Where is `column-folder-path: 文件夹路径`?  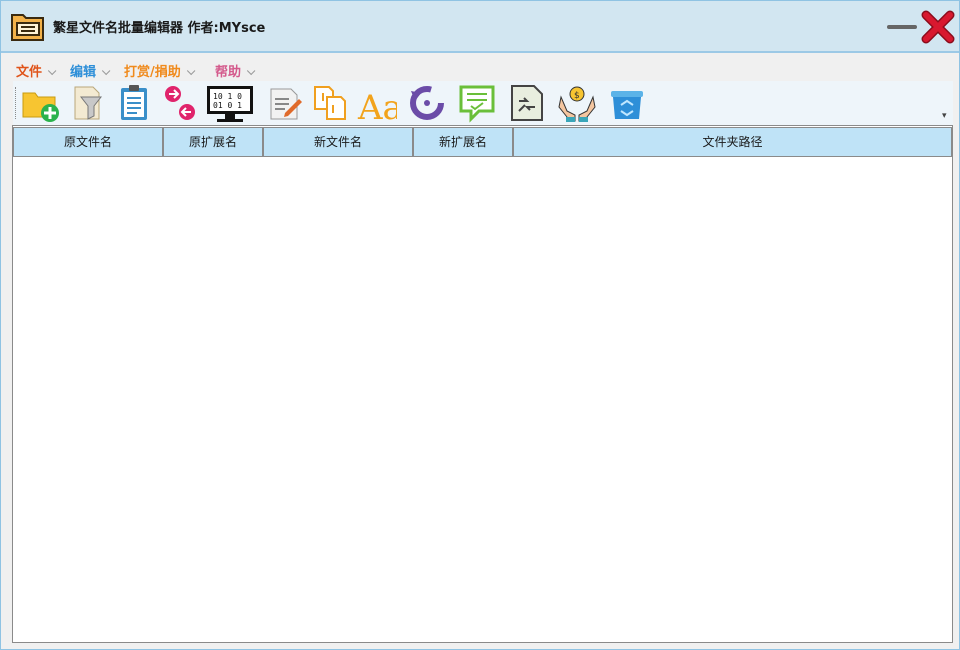
column-folder-path: 文件夹路径 is located at coordinates (732, 142).